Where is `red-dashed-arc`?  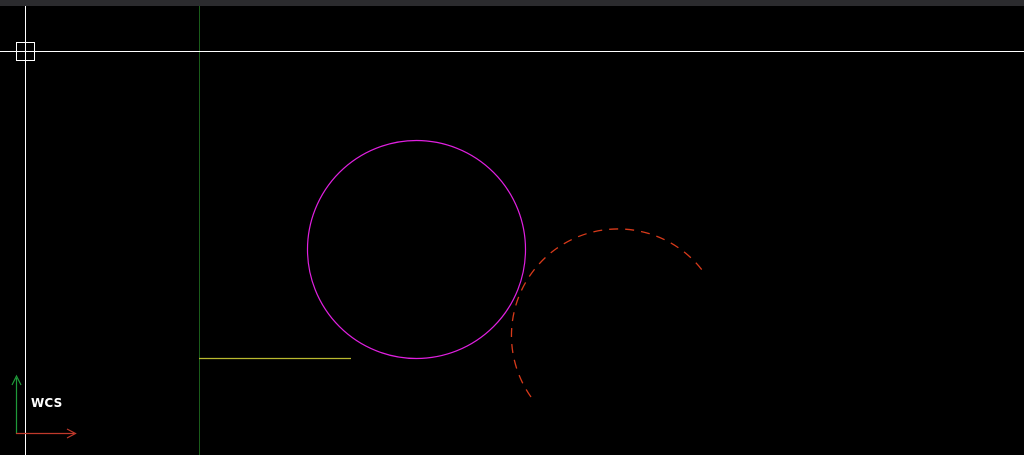 red-dashed-arc is located at coordinates (608, 313).